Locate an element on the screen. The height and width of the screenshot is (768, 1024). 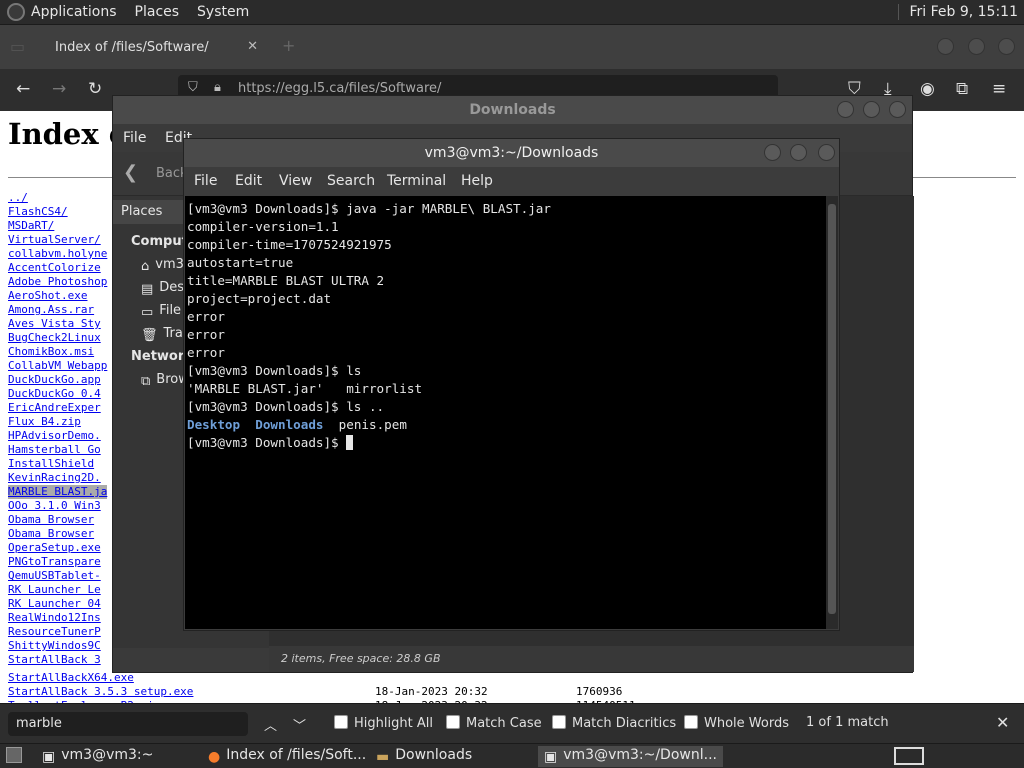
file-link: MARBLE BLAST.ja is located at coordinates (58, 492).